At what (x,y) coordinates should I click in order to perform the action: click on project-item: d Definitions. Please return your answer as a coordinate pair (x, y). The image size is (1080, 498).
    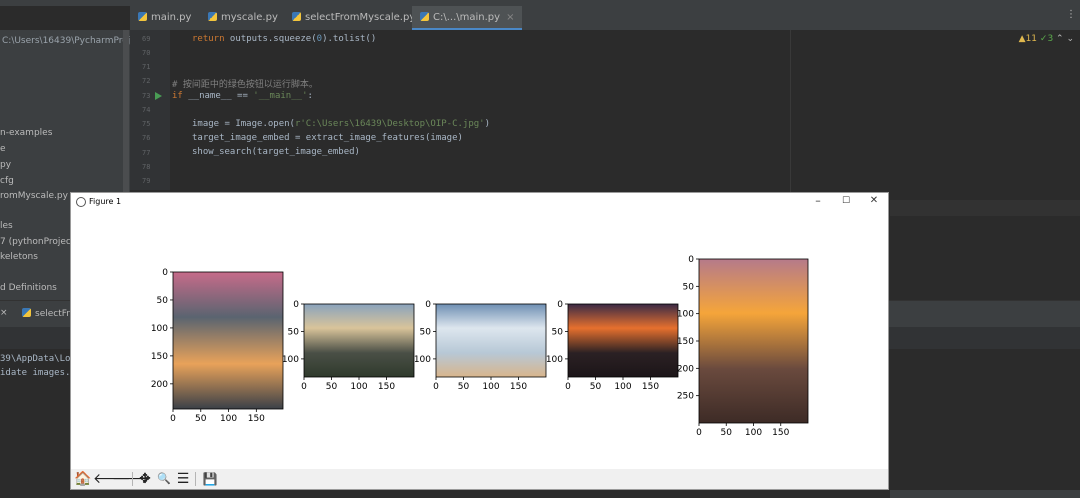
    Looking at the image, I should click on (28, 288).